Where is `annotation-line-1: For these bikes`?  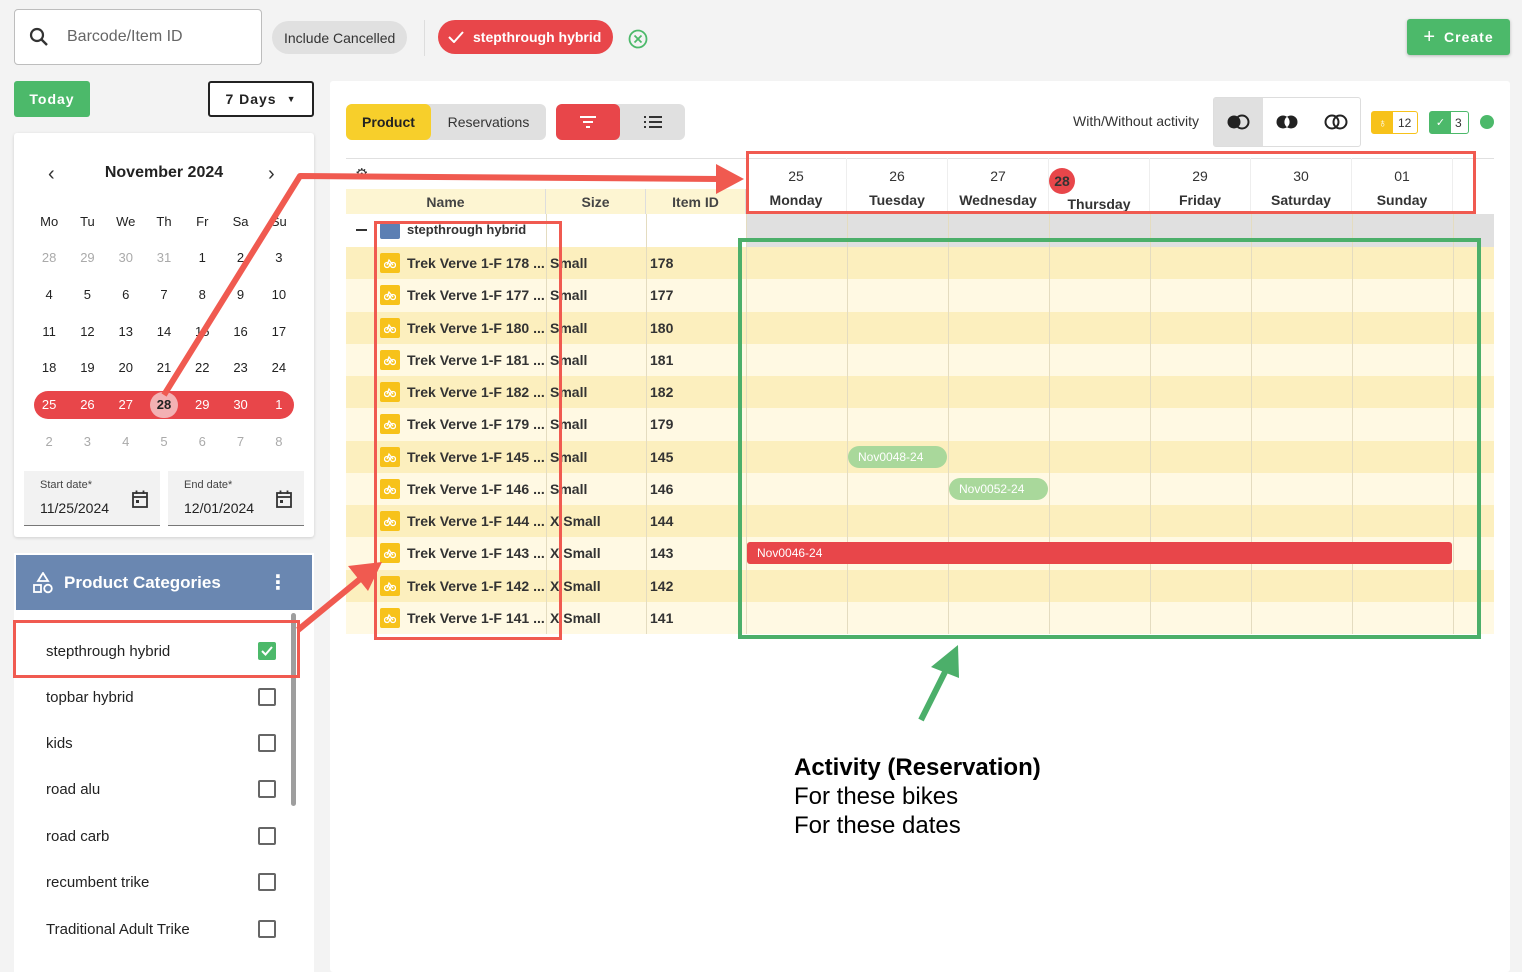 annotation-line-1: For these bikes is located at coordinates (876, 796).